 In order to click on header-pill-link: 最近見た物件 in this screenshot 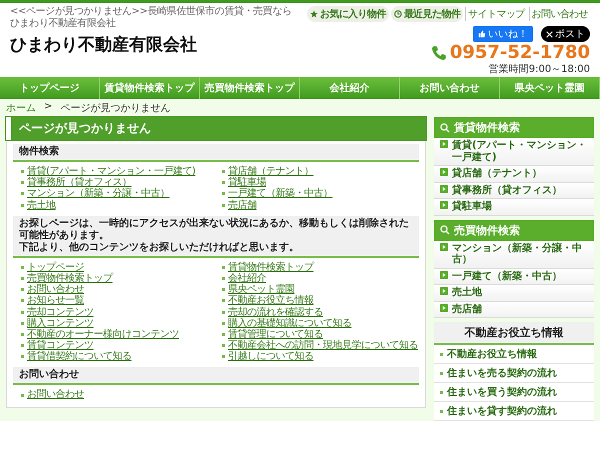, I will do `click(427, 14)`.